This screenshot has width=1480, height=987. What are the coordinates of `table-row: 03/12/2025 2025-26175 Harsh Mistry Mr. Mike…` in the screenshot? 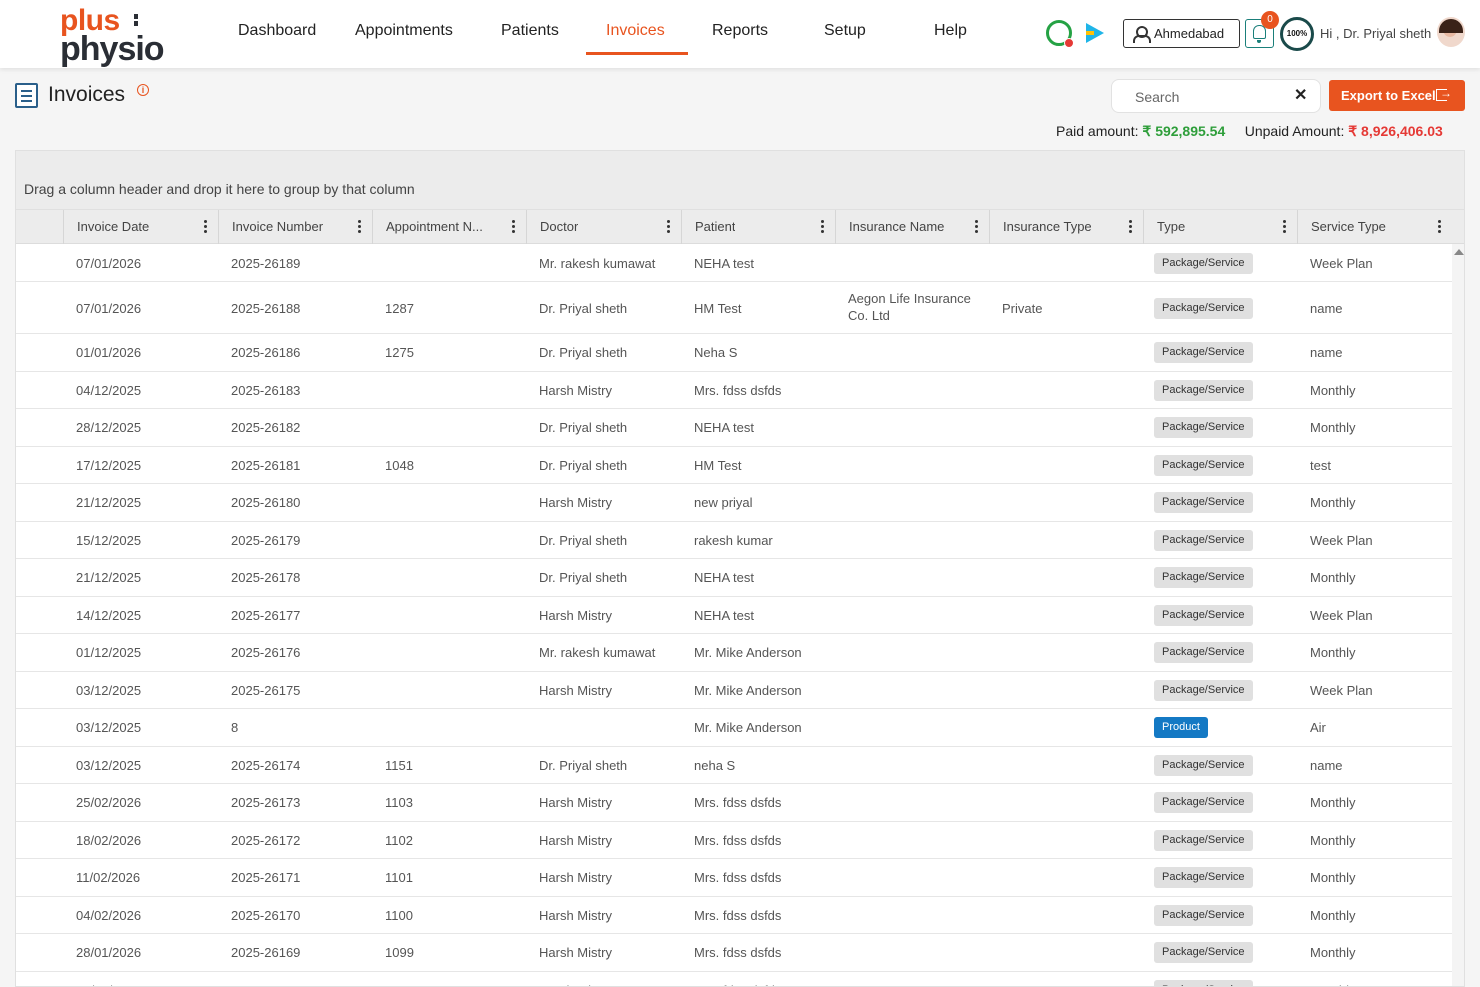 It's located at (734, 690).